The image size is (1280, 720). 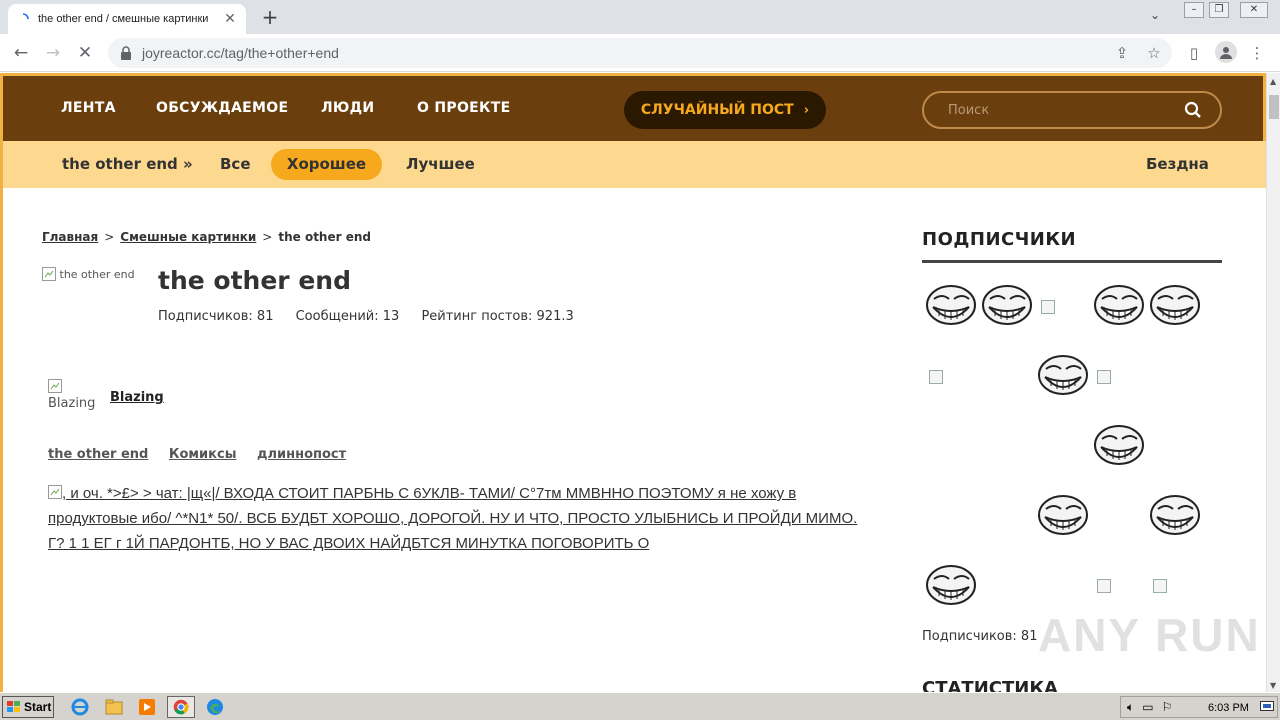 I want to click on restore-button: ❐, so click(x=1219, y=10).